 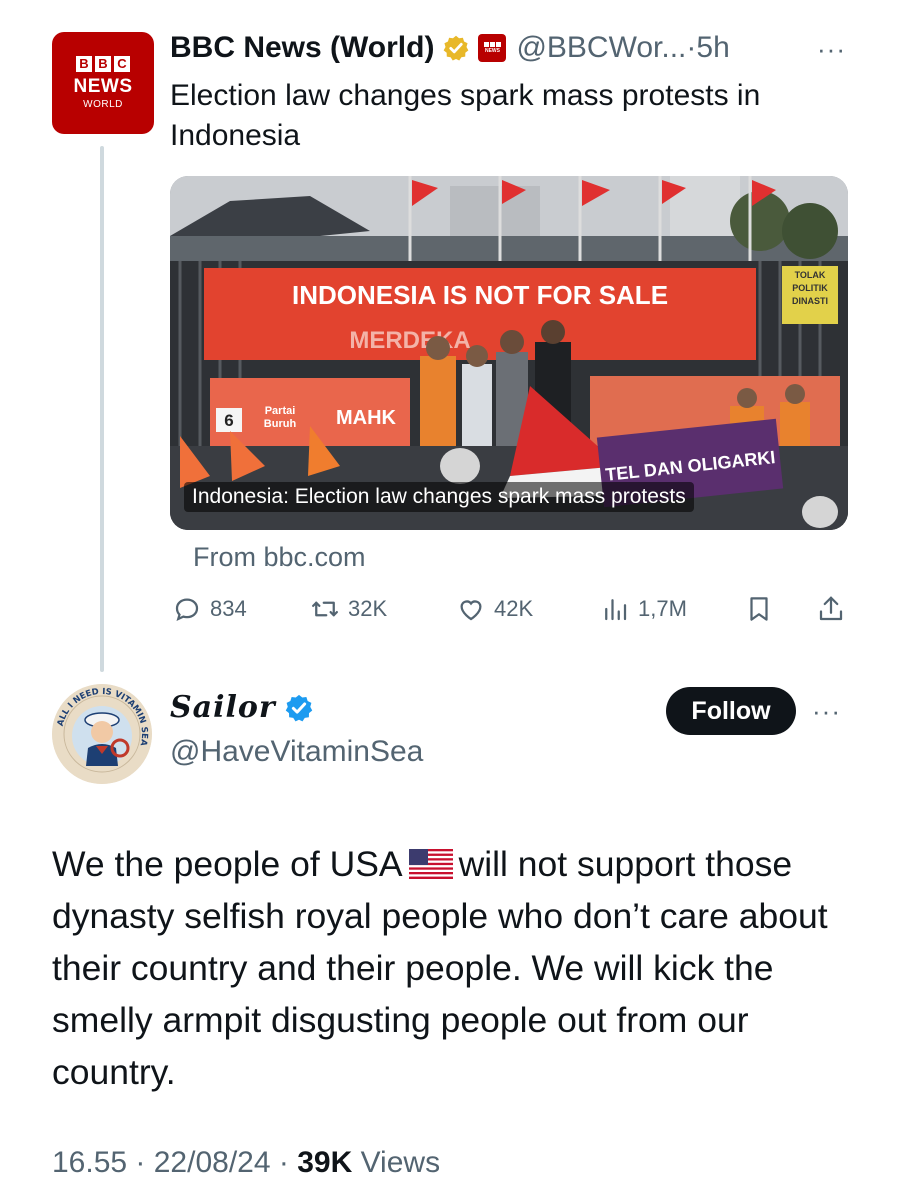 I want to click on sign-yellow-line-2: POLITIK, so click(x=810, y=288).